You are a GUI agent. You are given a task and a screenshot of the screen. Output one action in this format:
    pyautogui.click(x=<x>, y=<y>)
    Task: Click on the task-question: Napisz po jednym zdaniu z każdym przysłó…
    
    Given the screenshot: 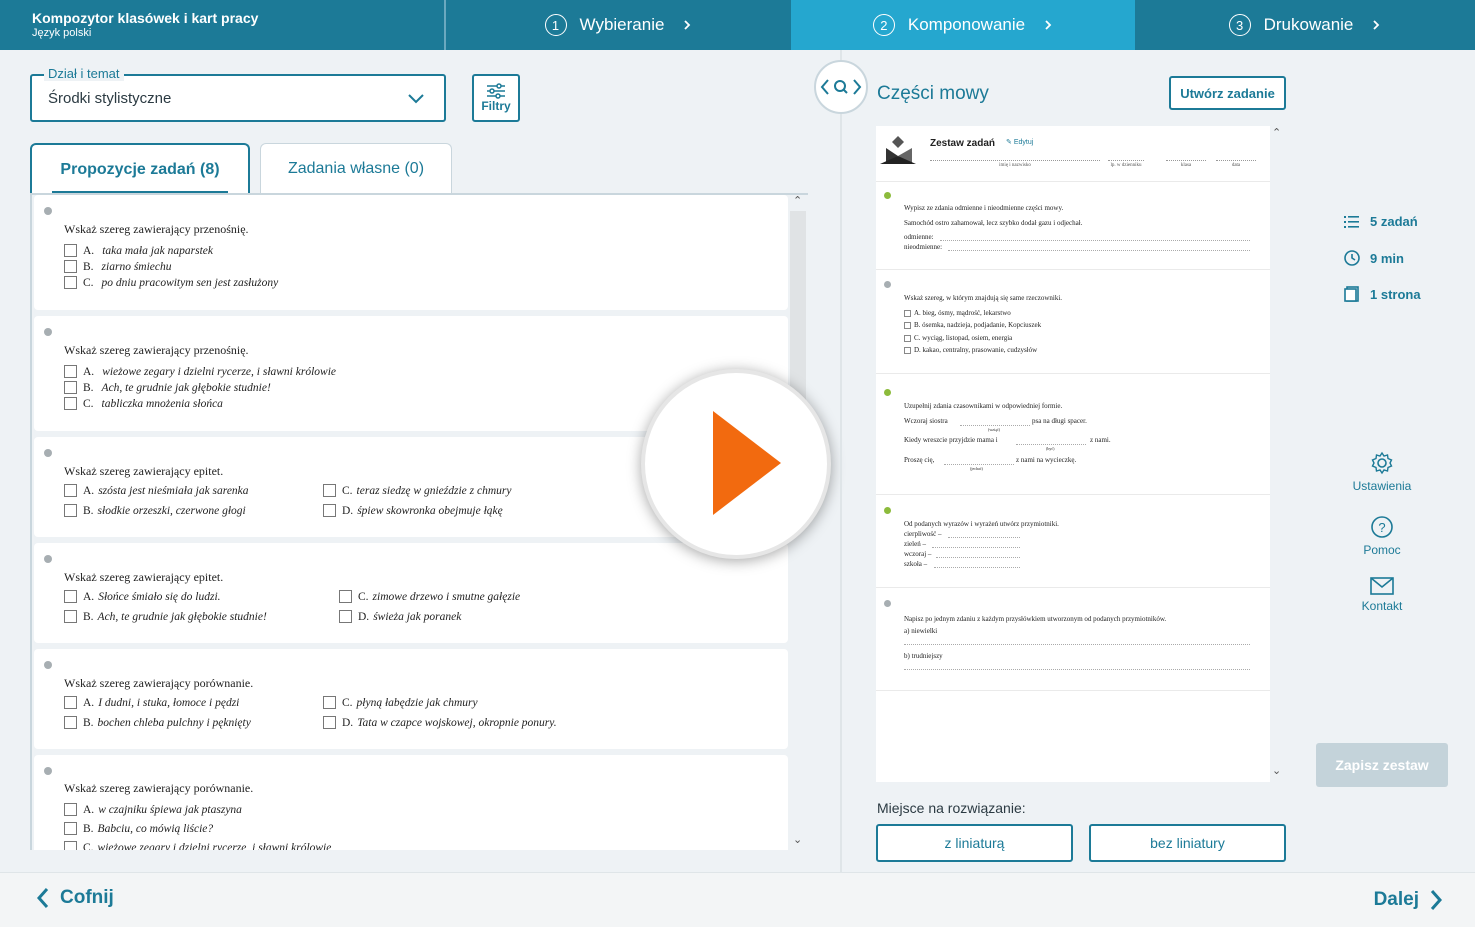 What is the action you would take?
    pyautogui.click(x=1035, y=619)
    